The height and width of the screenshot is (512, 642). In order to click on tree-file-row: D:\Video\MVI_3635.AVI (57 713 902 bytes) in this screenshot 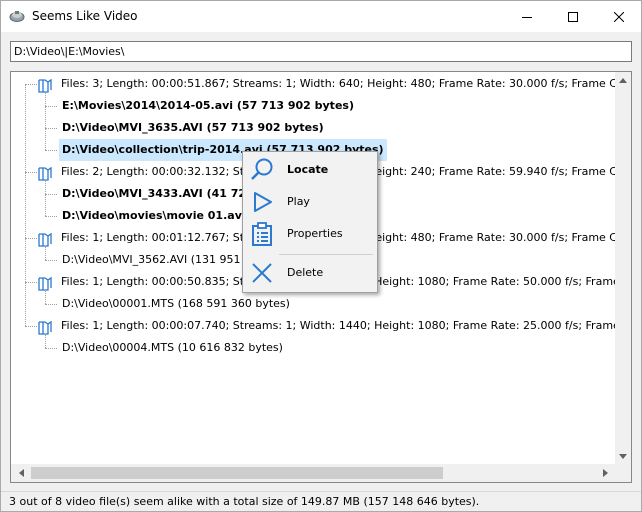, I will do `click(313, 128)`.